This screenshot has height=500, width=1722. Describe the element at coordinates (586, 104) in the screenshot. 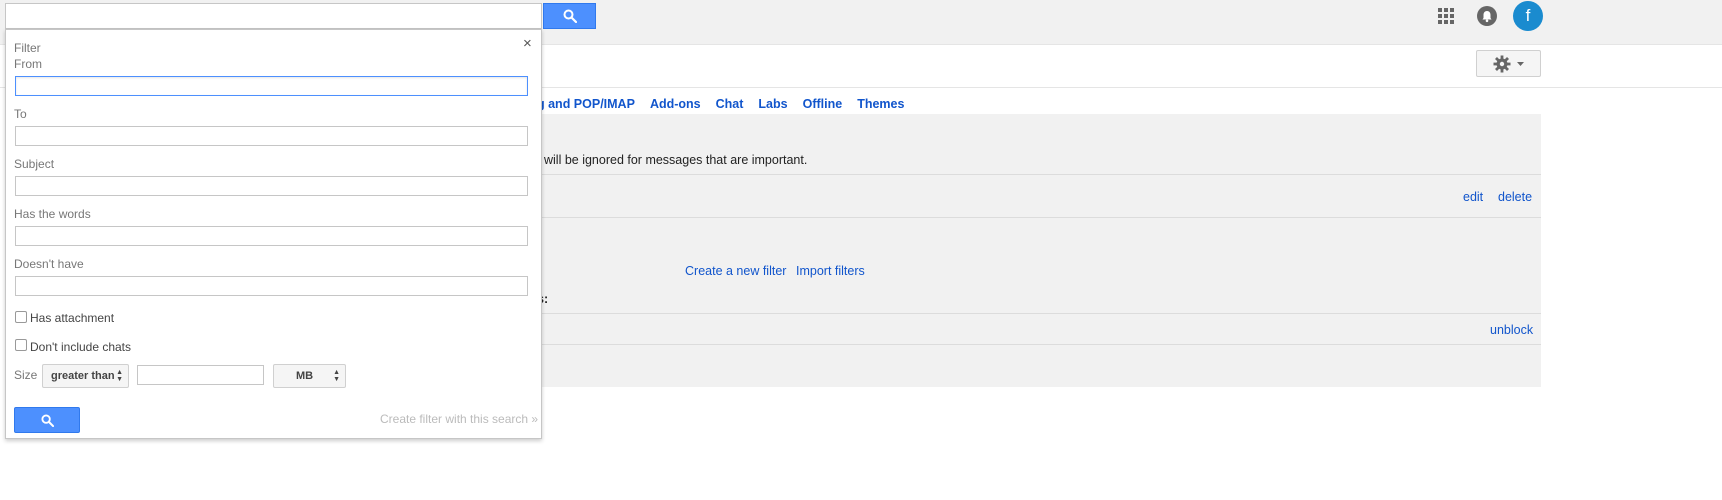

I see `tab-forwarding-pop-imap: g and POP/IMAP` at that location.